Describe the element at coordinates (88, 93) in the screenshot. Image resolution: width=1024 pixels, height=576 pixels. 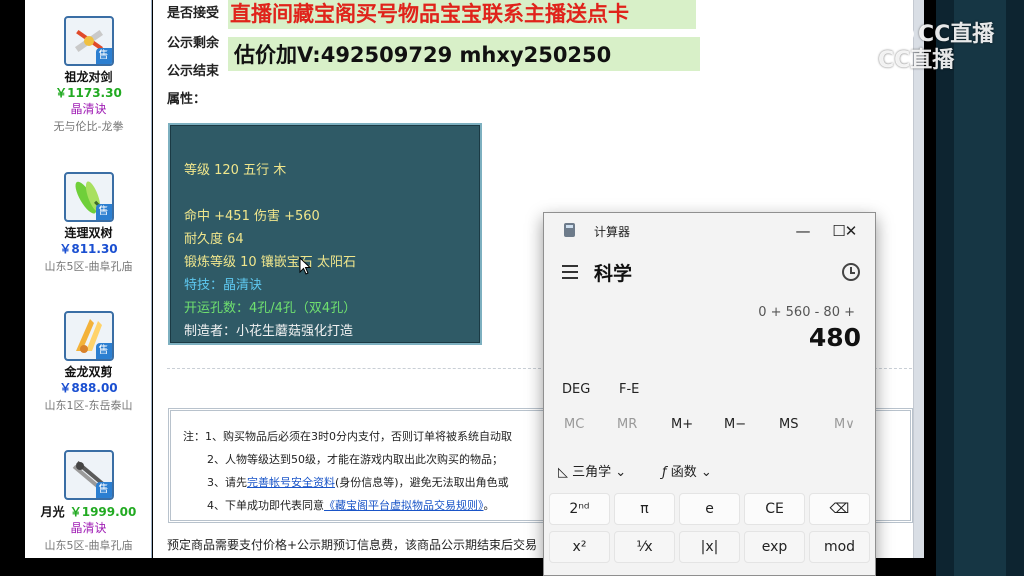
I see `item-price: ￥1173.30` at that location.